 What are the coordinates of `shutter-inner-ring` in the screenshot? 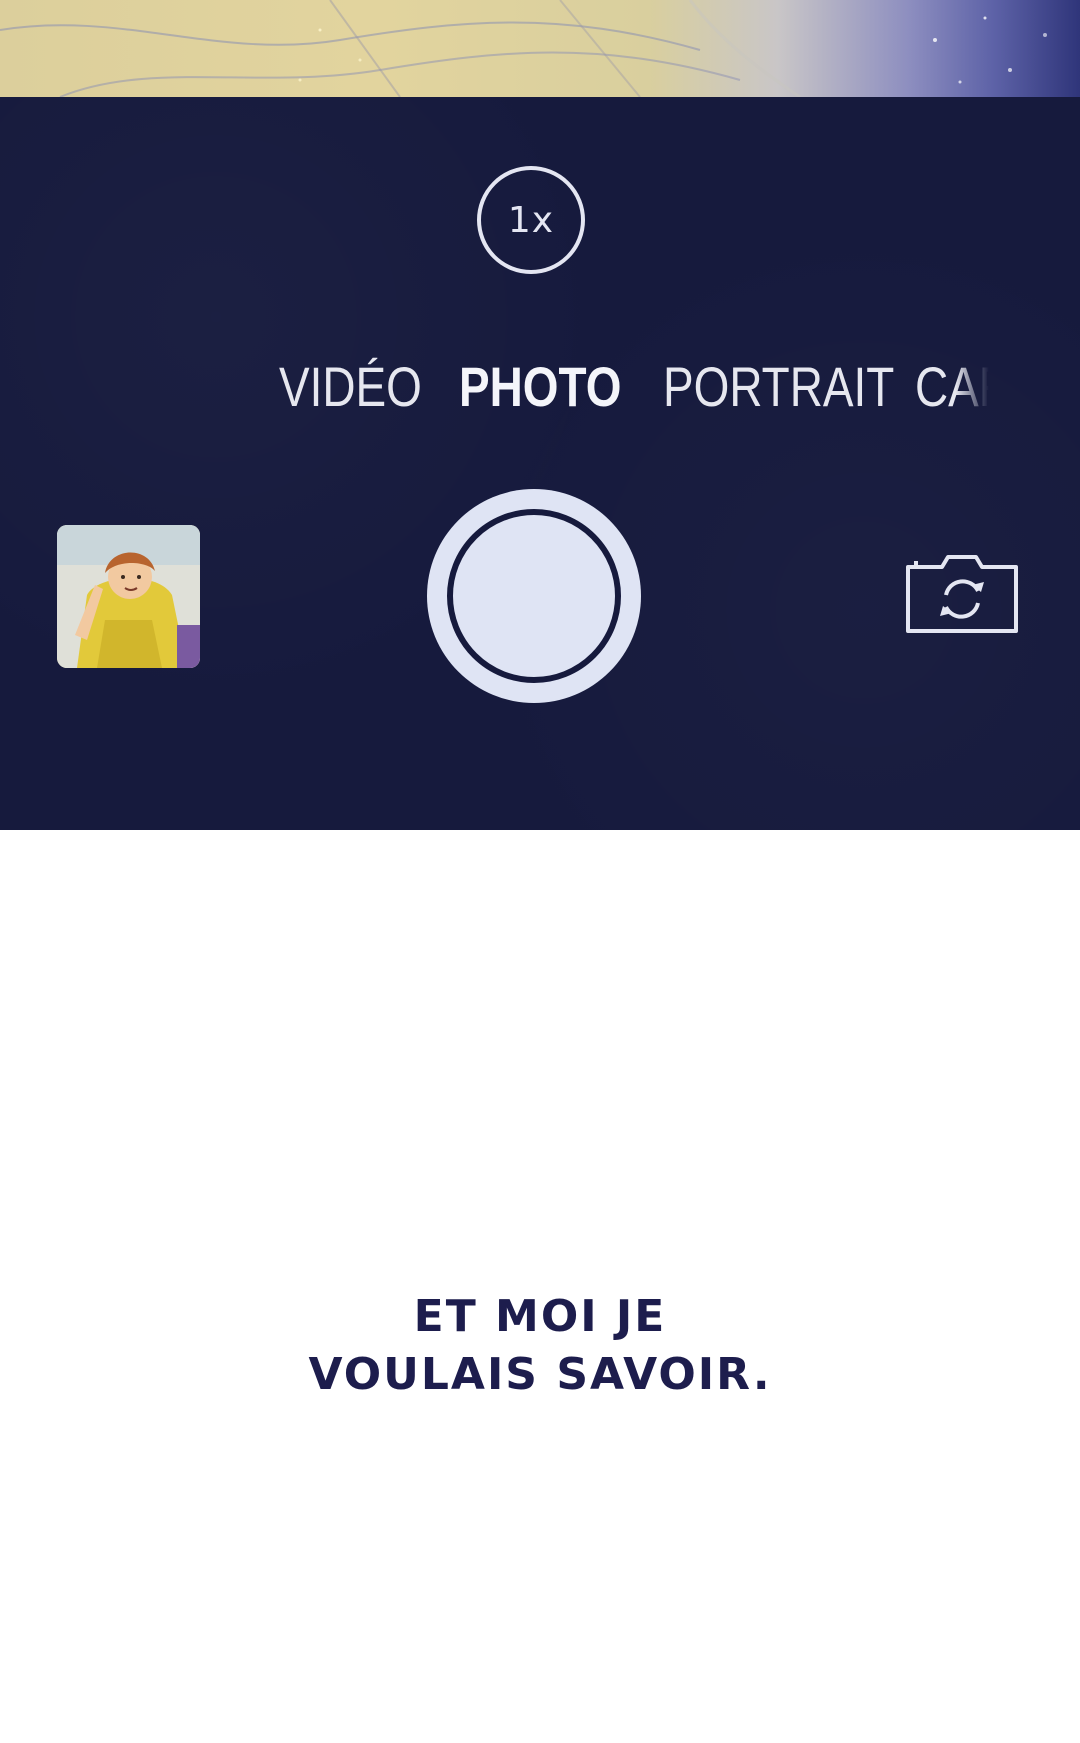 It's located at (534, 596).